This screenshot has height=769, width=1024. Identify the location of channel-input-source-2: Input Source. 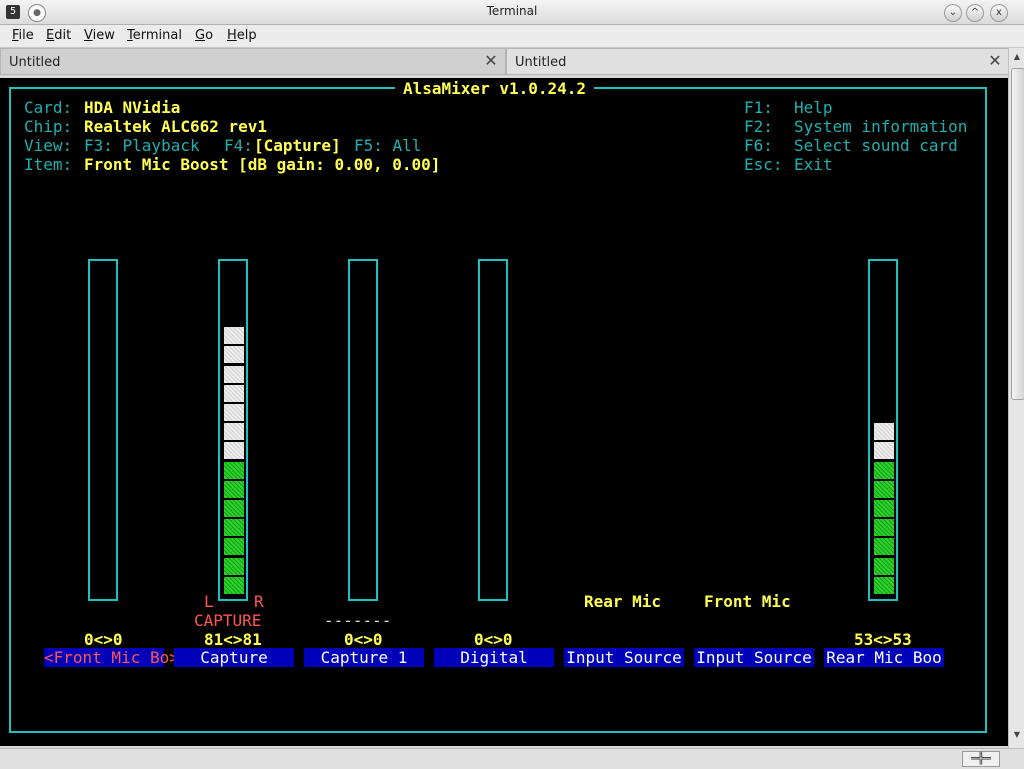
(754, 657).